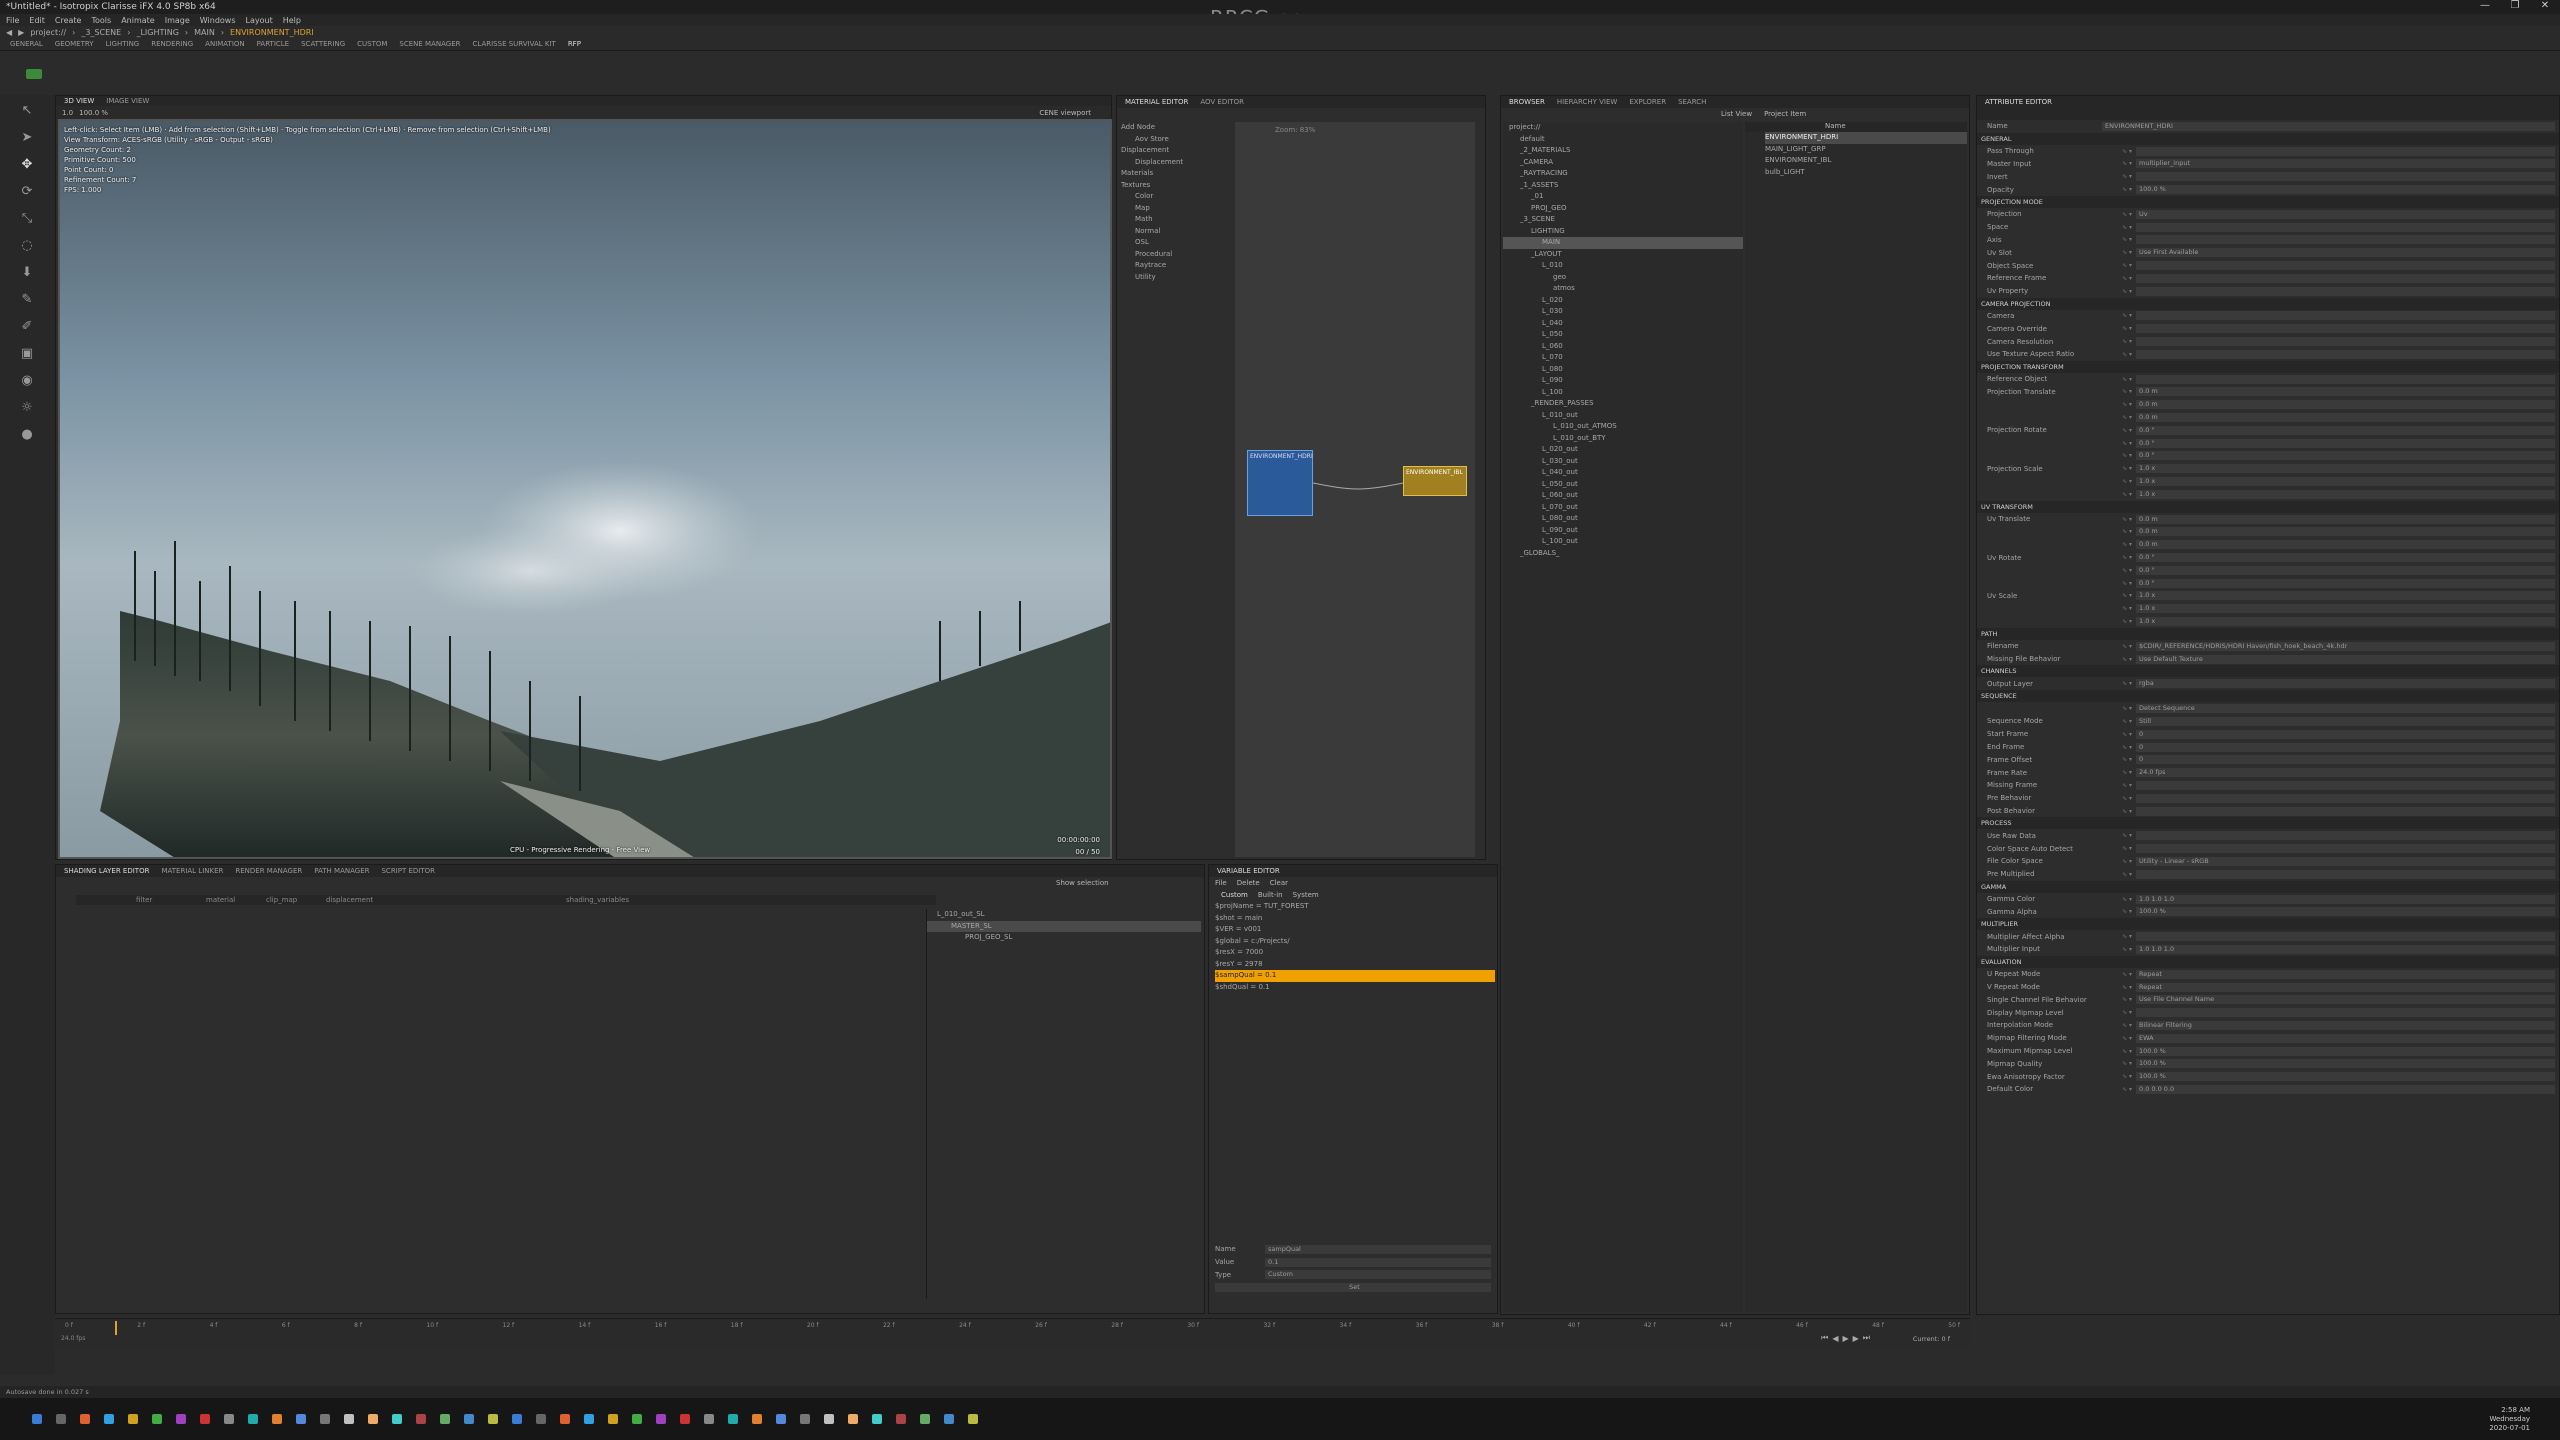 Image resolution: width=2560 pixels, height=1440 pixels. What do you see at coordinates (79, 101) in the screenshot?
I see `tab-3d-view: 3D VIEW` at bounding box center [79, 101].